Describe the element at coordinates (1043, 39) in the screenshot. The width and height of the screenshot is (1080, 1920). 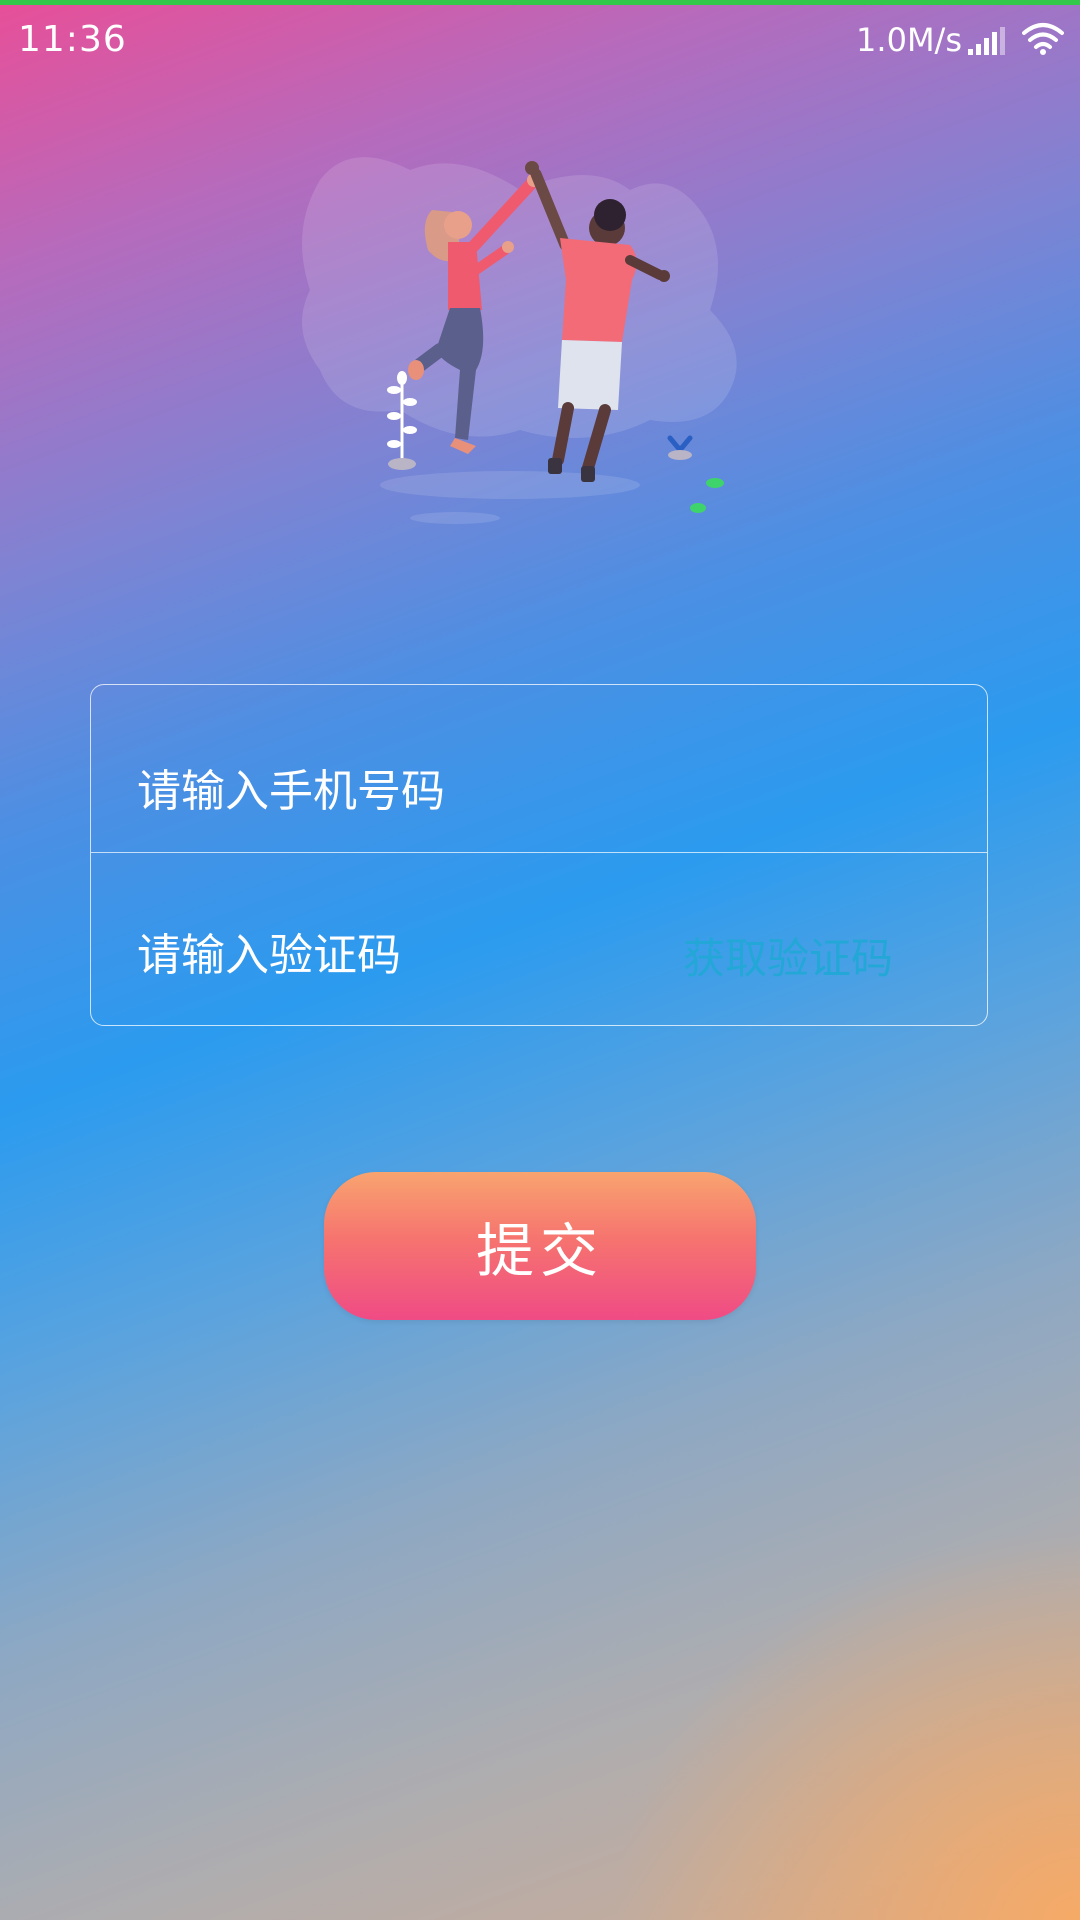
I see `wifi-icon` at that location.